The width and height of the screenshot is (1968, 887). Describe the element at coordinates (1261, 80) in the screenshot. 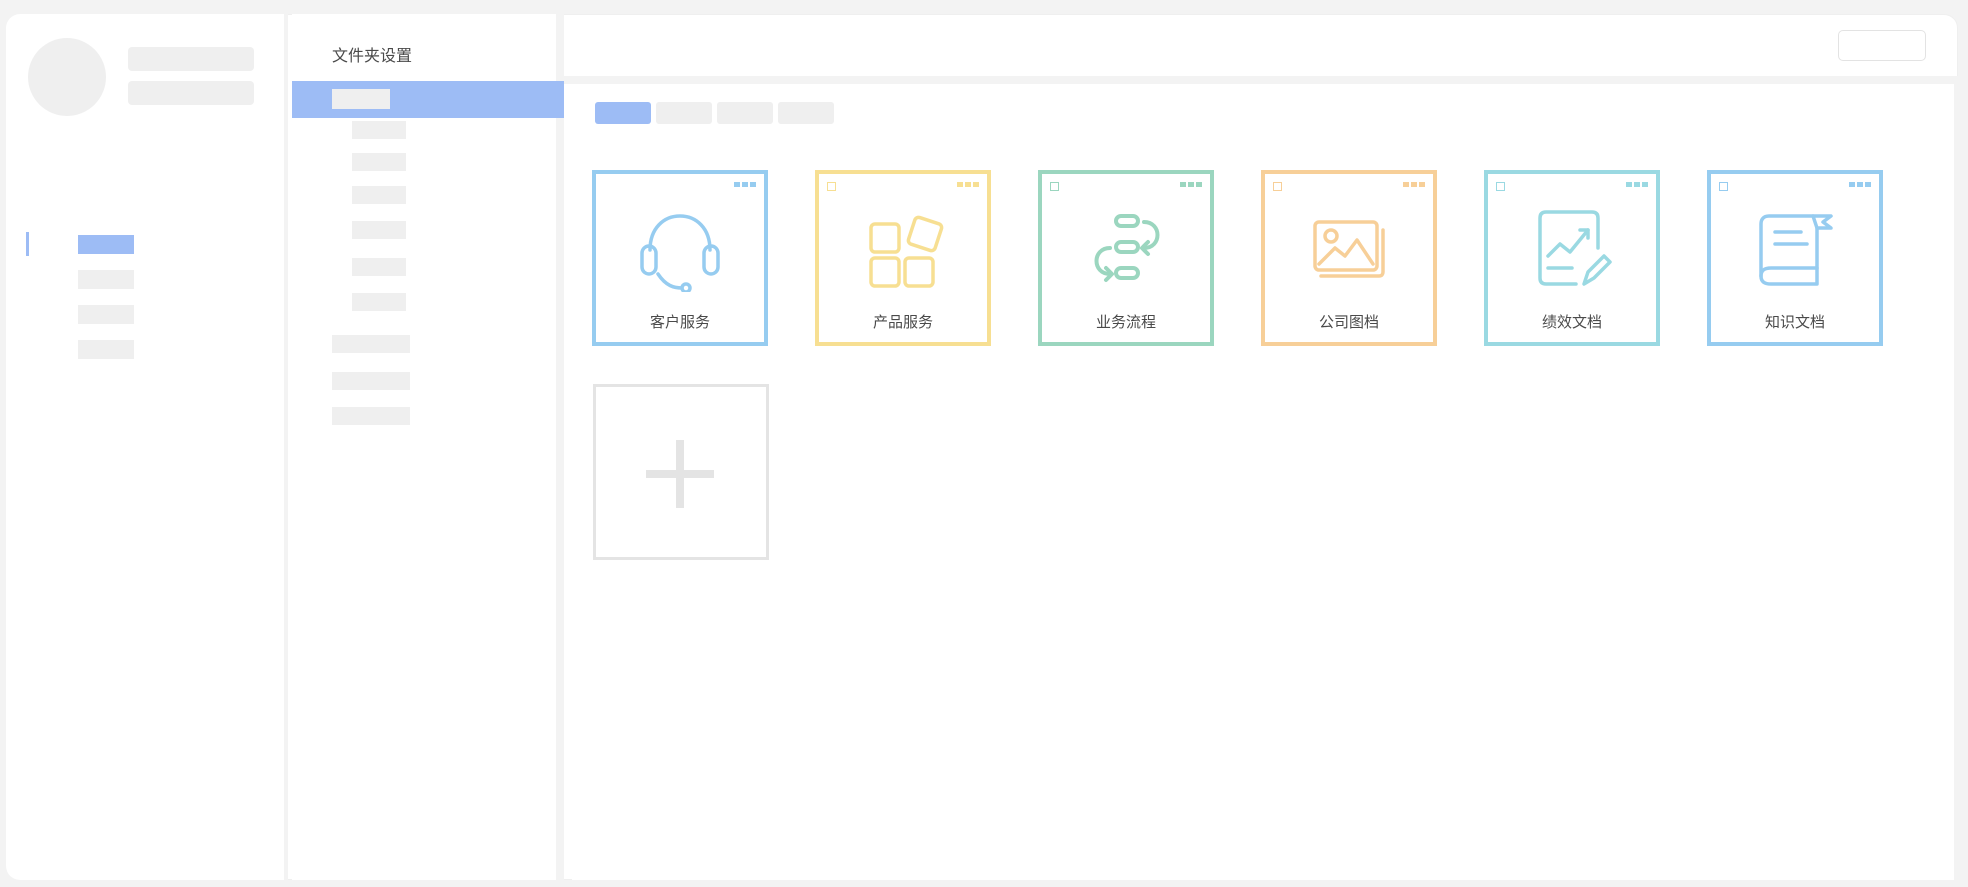

I see `header-divider` at that location.